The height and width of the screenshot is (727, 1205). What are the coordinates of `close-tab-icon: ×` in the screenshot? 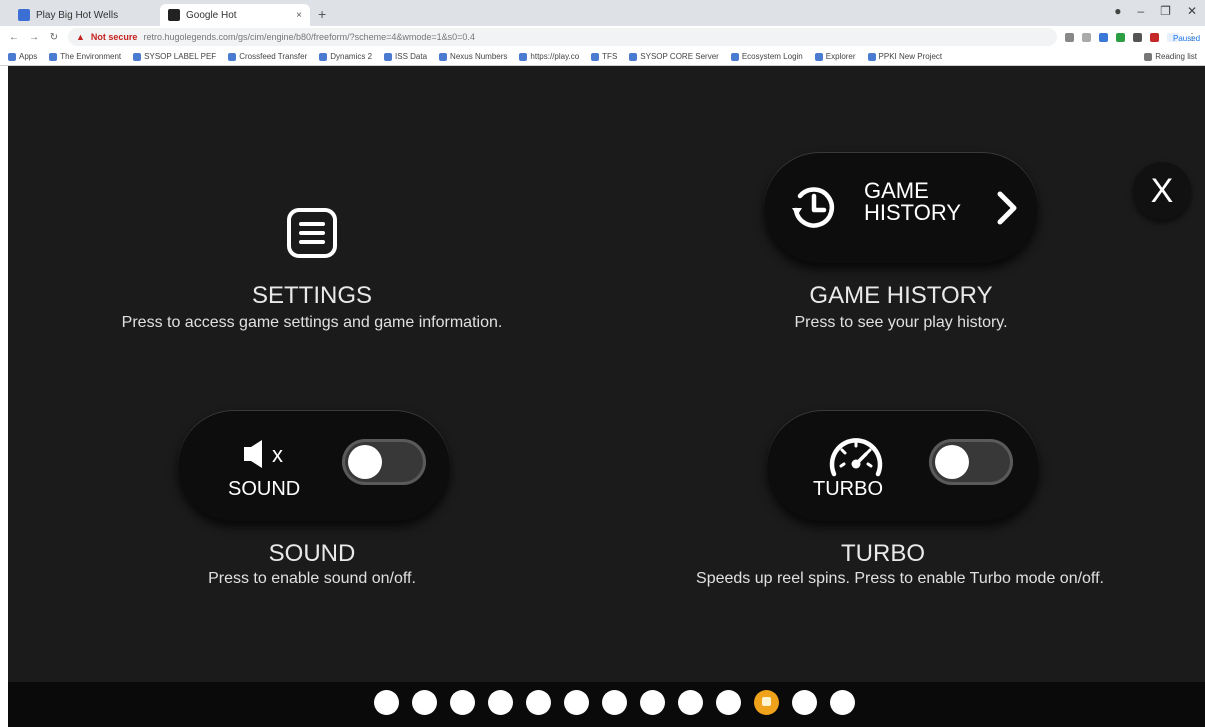 It's located at (299, 15).